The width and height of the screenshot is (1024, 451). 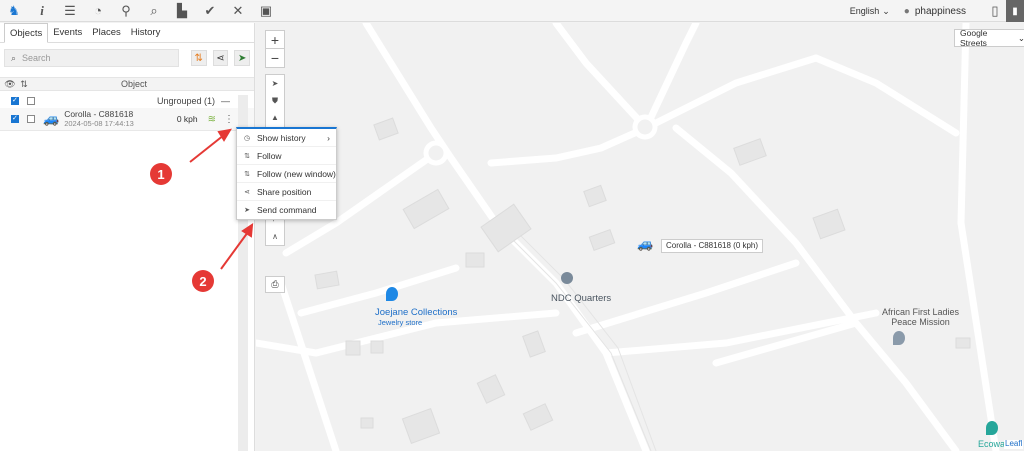 I want to click on chart-icon: ▙, so click(x=182, y=11).